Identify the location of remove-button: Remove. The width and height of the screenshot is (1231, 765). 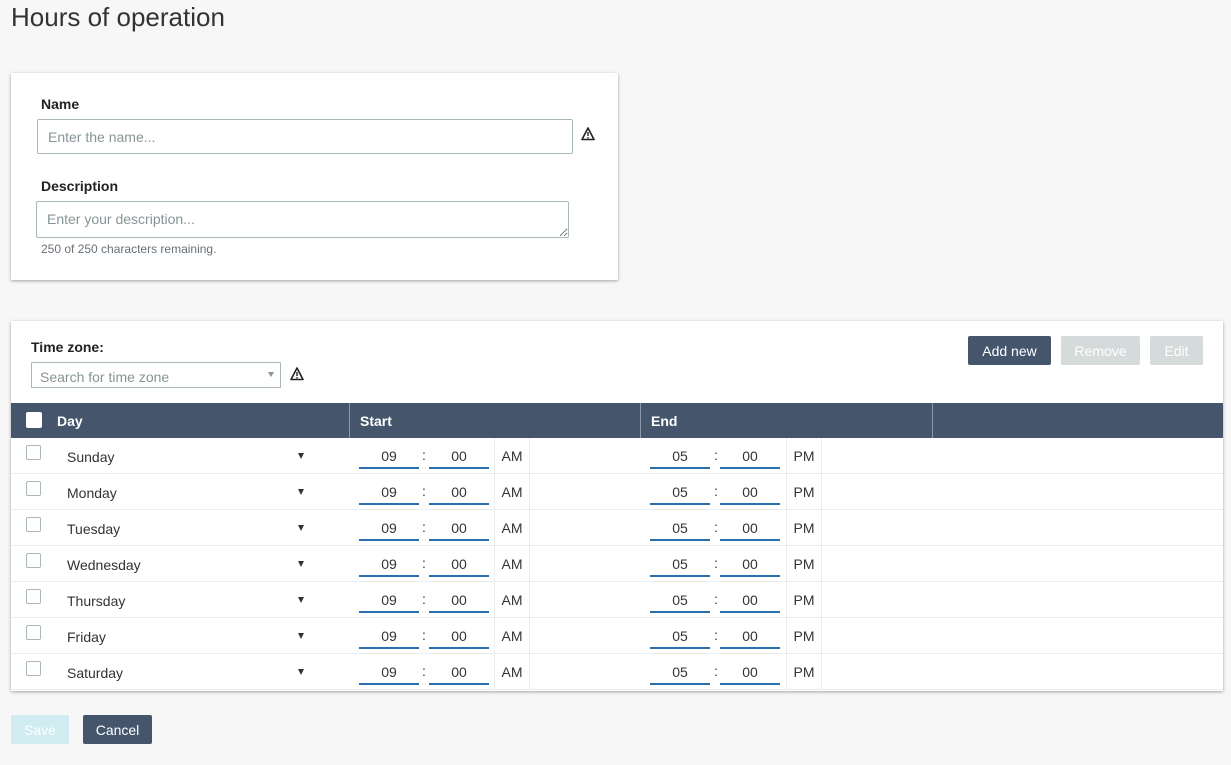
(1100, 350).